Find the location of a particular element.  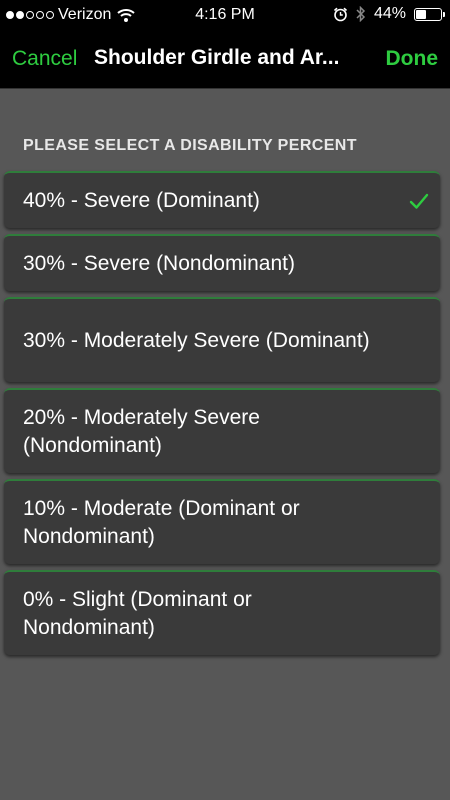

battery-fill is located at coordinates (421, 14).